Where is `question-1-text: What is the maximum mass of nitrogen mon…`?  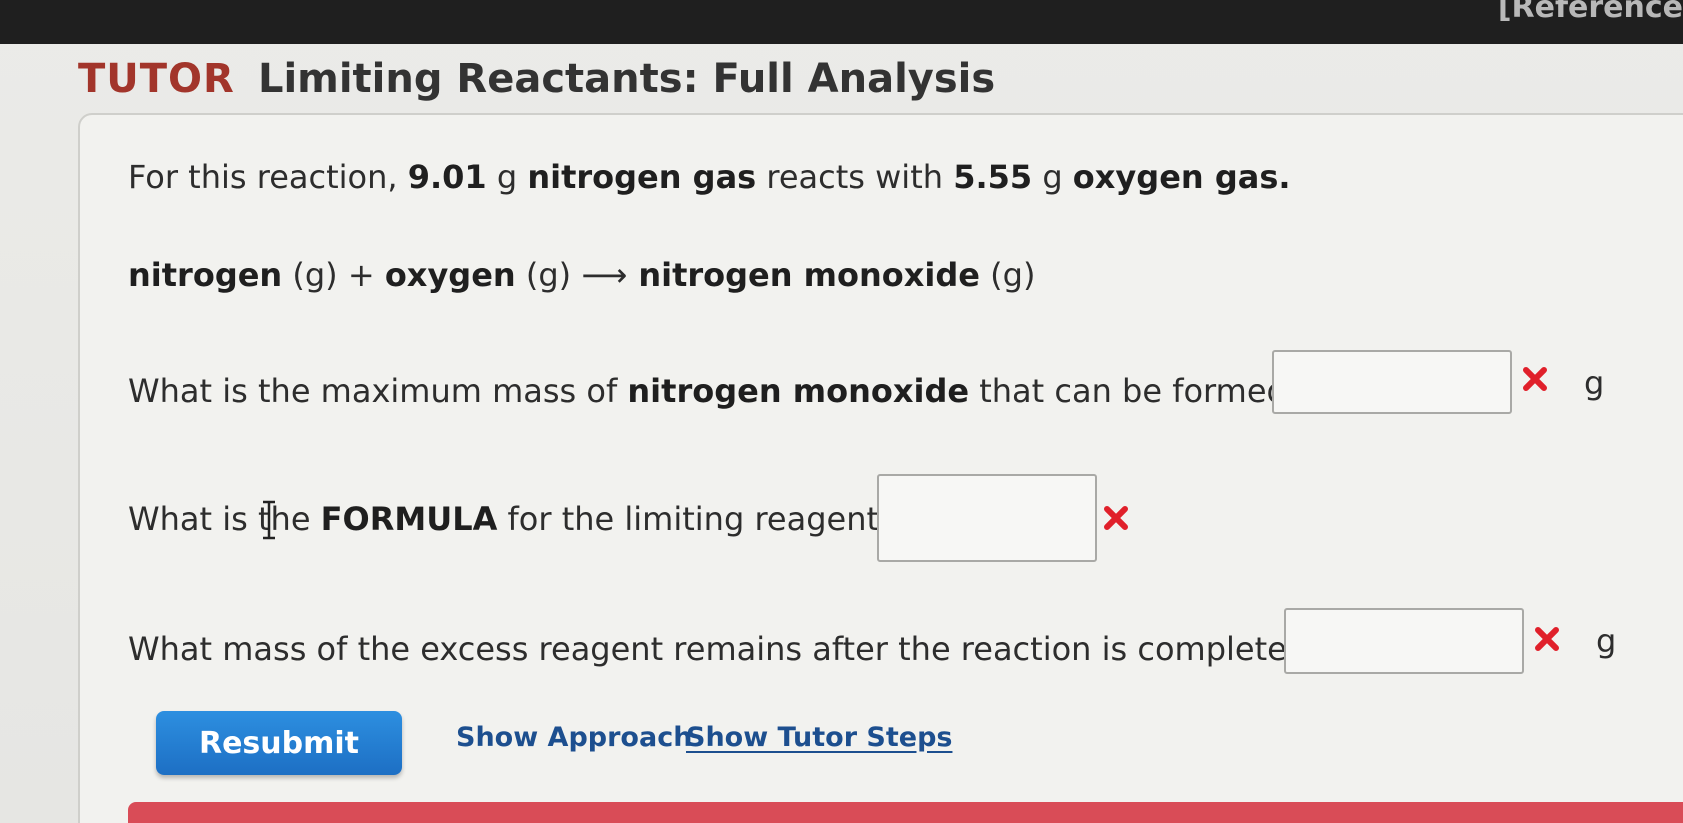 question-1-text: What is the maximum mass of nitrogen mon… is located at coordinates (716, 391).